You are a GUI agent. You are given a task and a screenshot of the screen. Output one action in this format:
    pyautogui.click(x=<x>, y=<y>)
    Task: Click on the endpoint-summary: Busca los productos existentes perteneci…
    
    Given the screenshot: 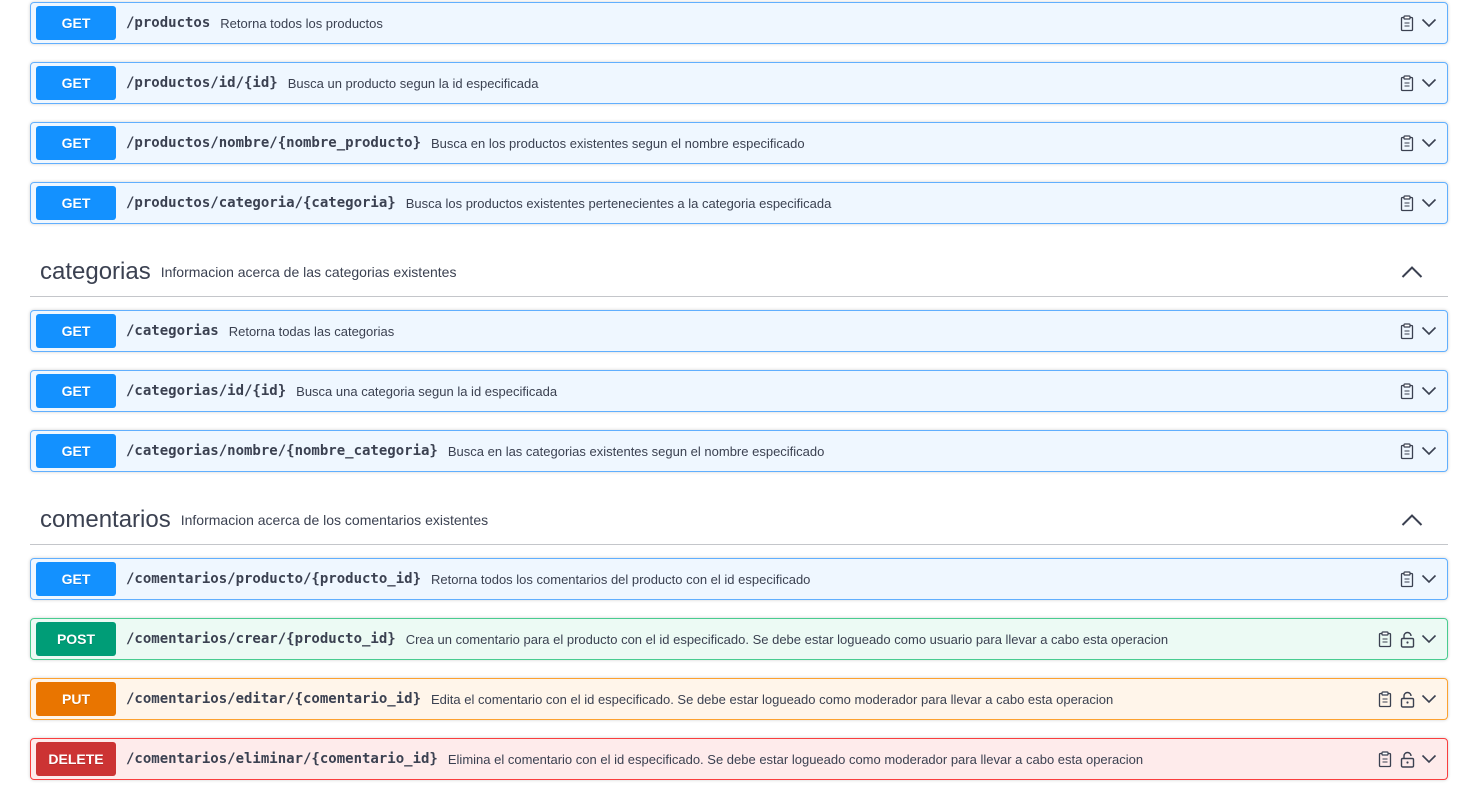 What is the action you would take?
    pyautogui.click(x=618, y=203)
    